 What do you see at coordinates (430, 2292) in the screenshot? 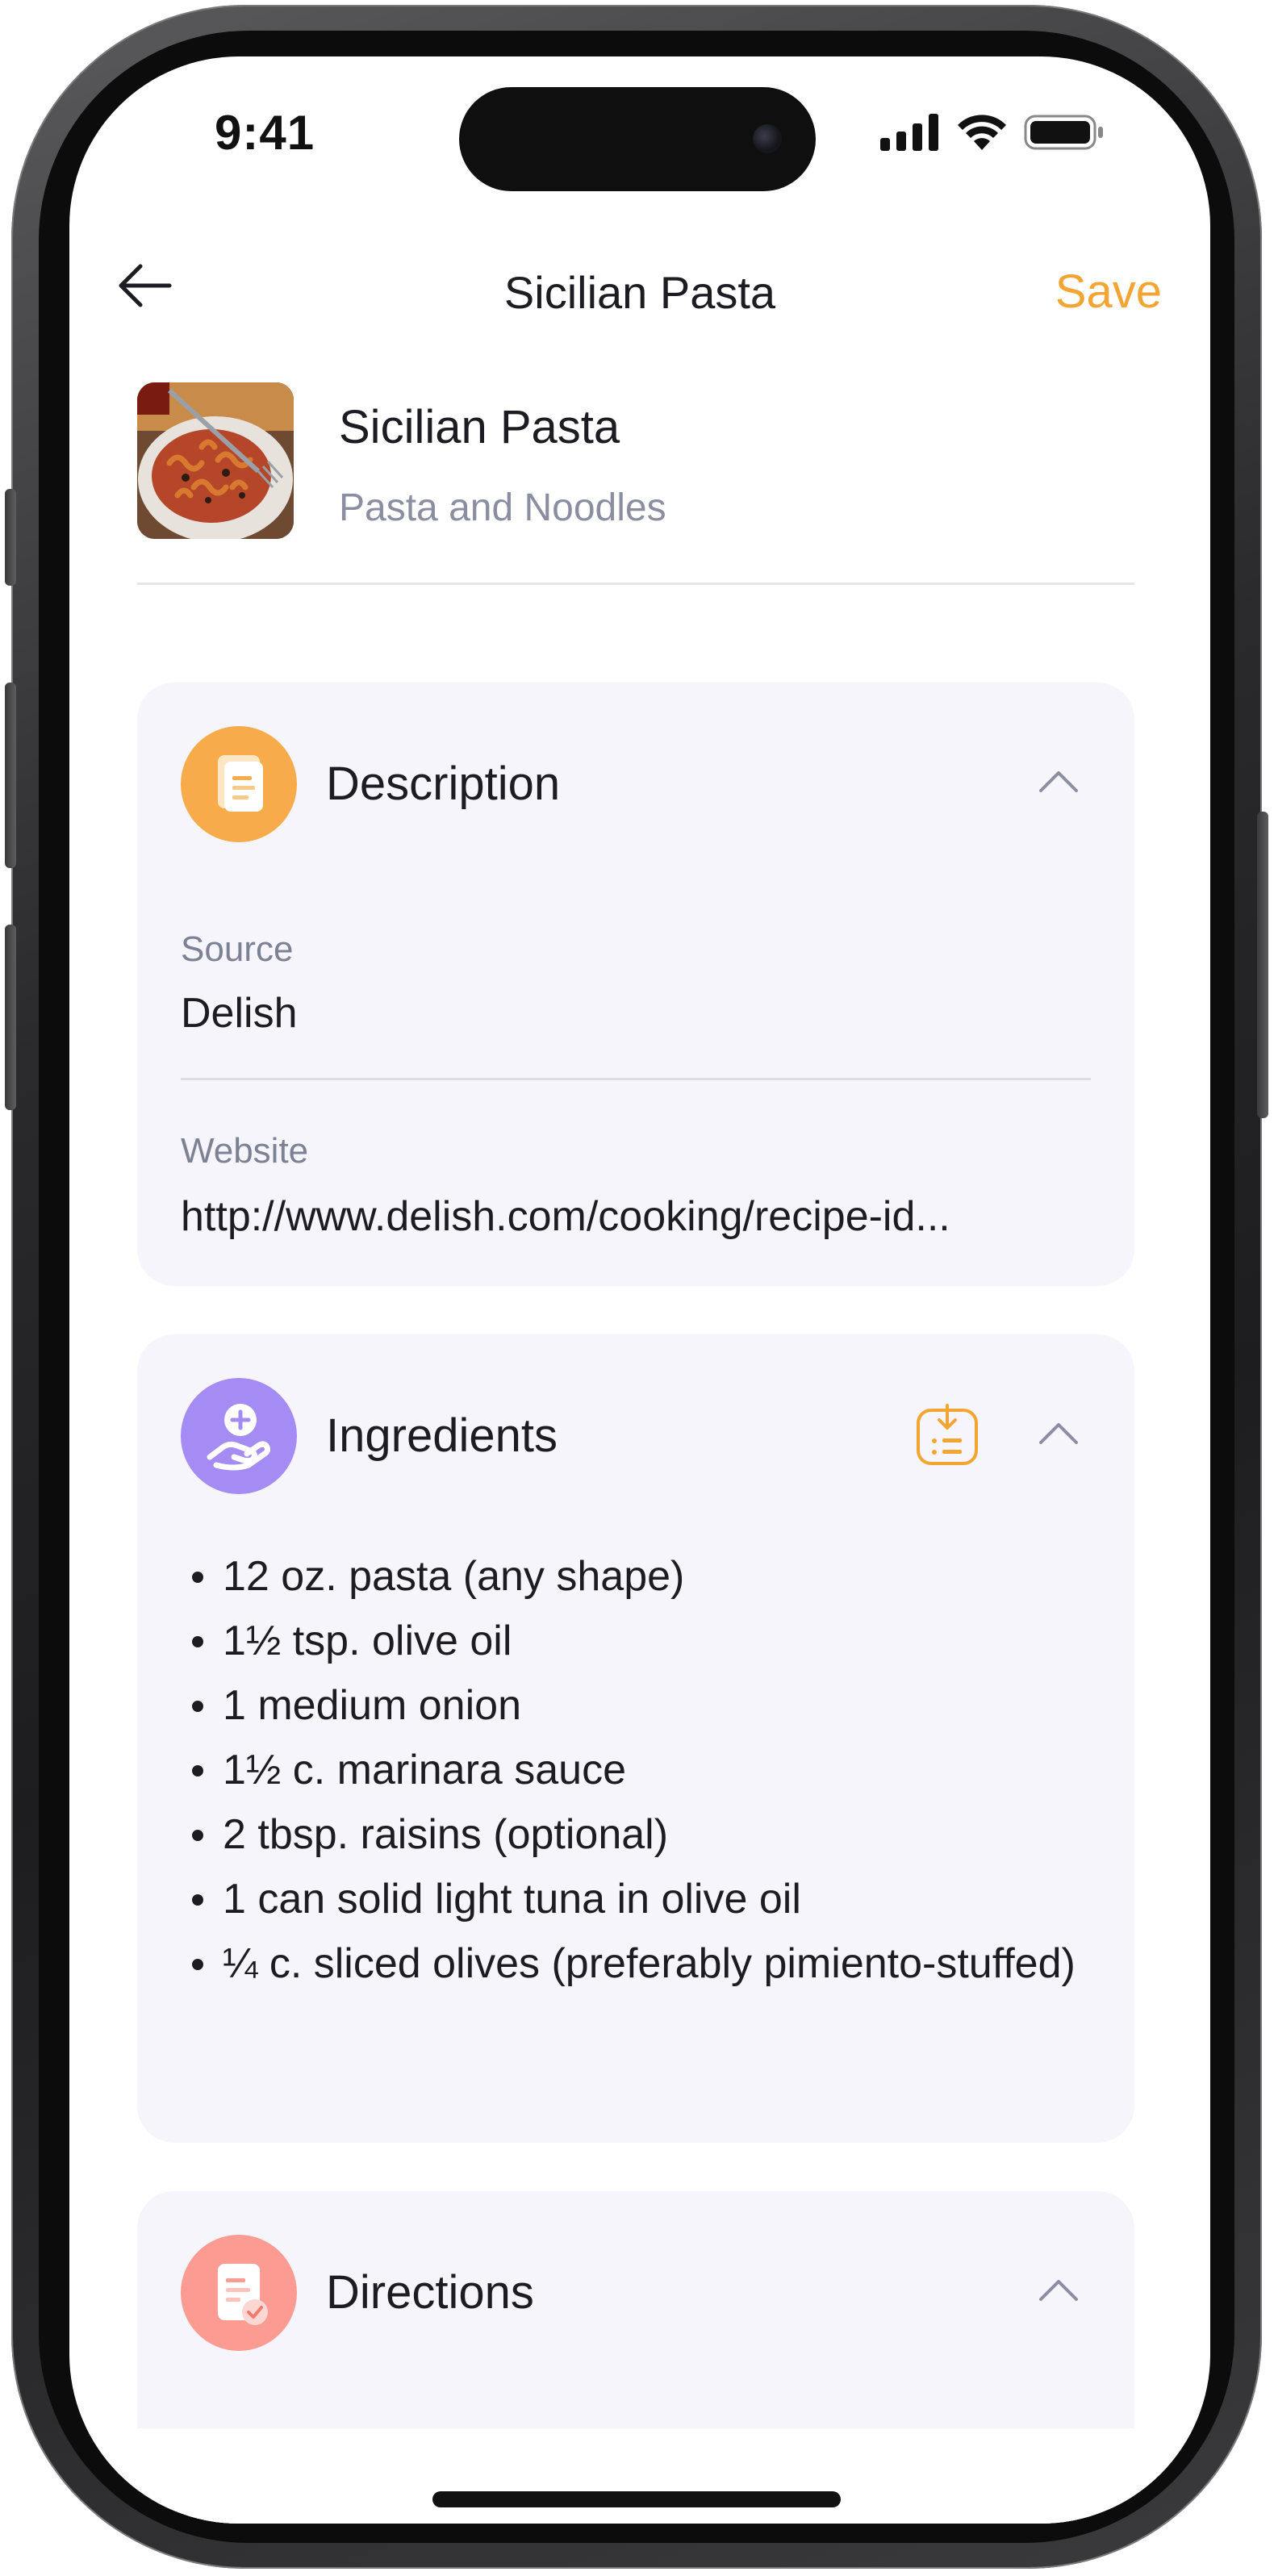
I see `directions-title: Directions` at bounding box center [430, 2292].